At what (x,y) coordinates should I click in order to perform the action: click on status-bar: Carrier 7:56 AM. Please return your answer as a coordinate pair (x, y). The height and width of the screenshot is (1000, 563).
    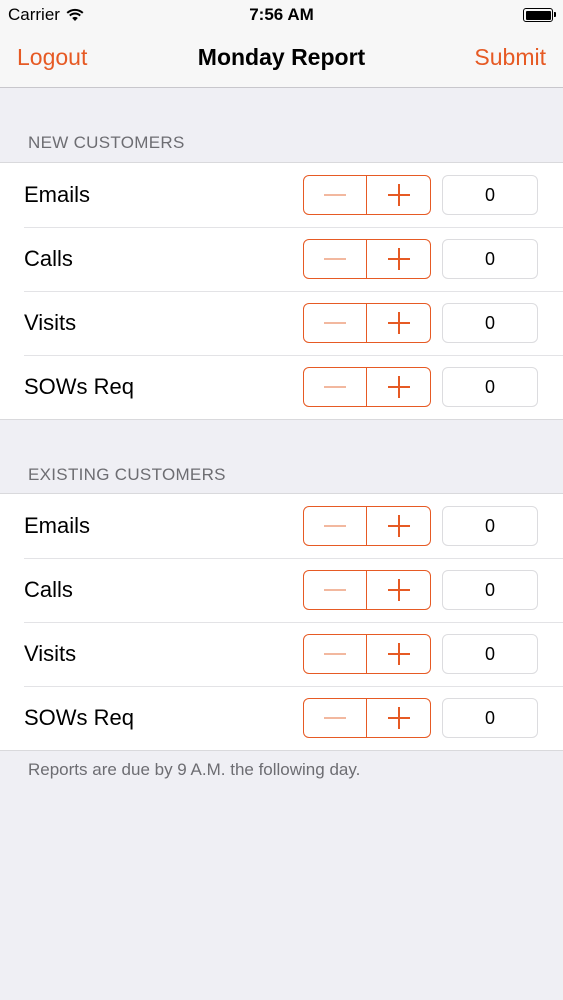
    Looking at the image, I should click on (281, 15).